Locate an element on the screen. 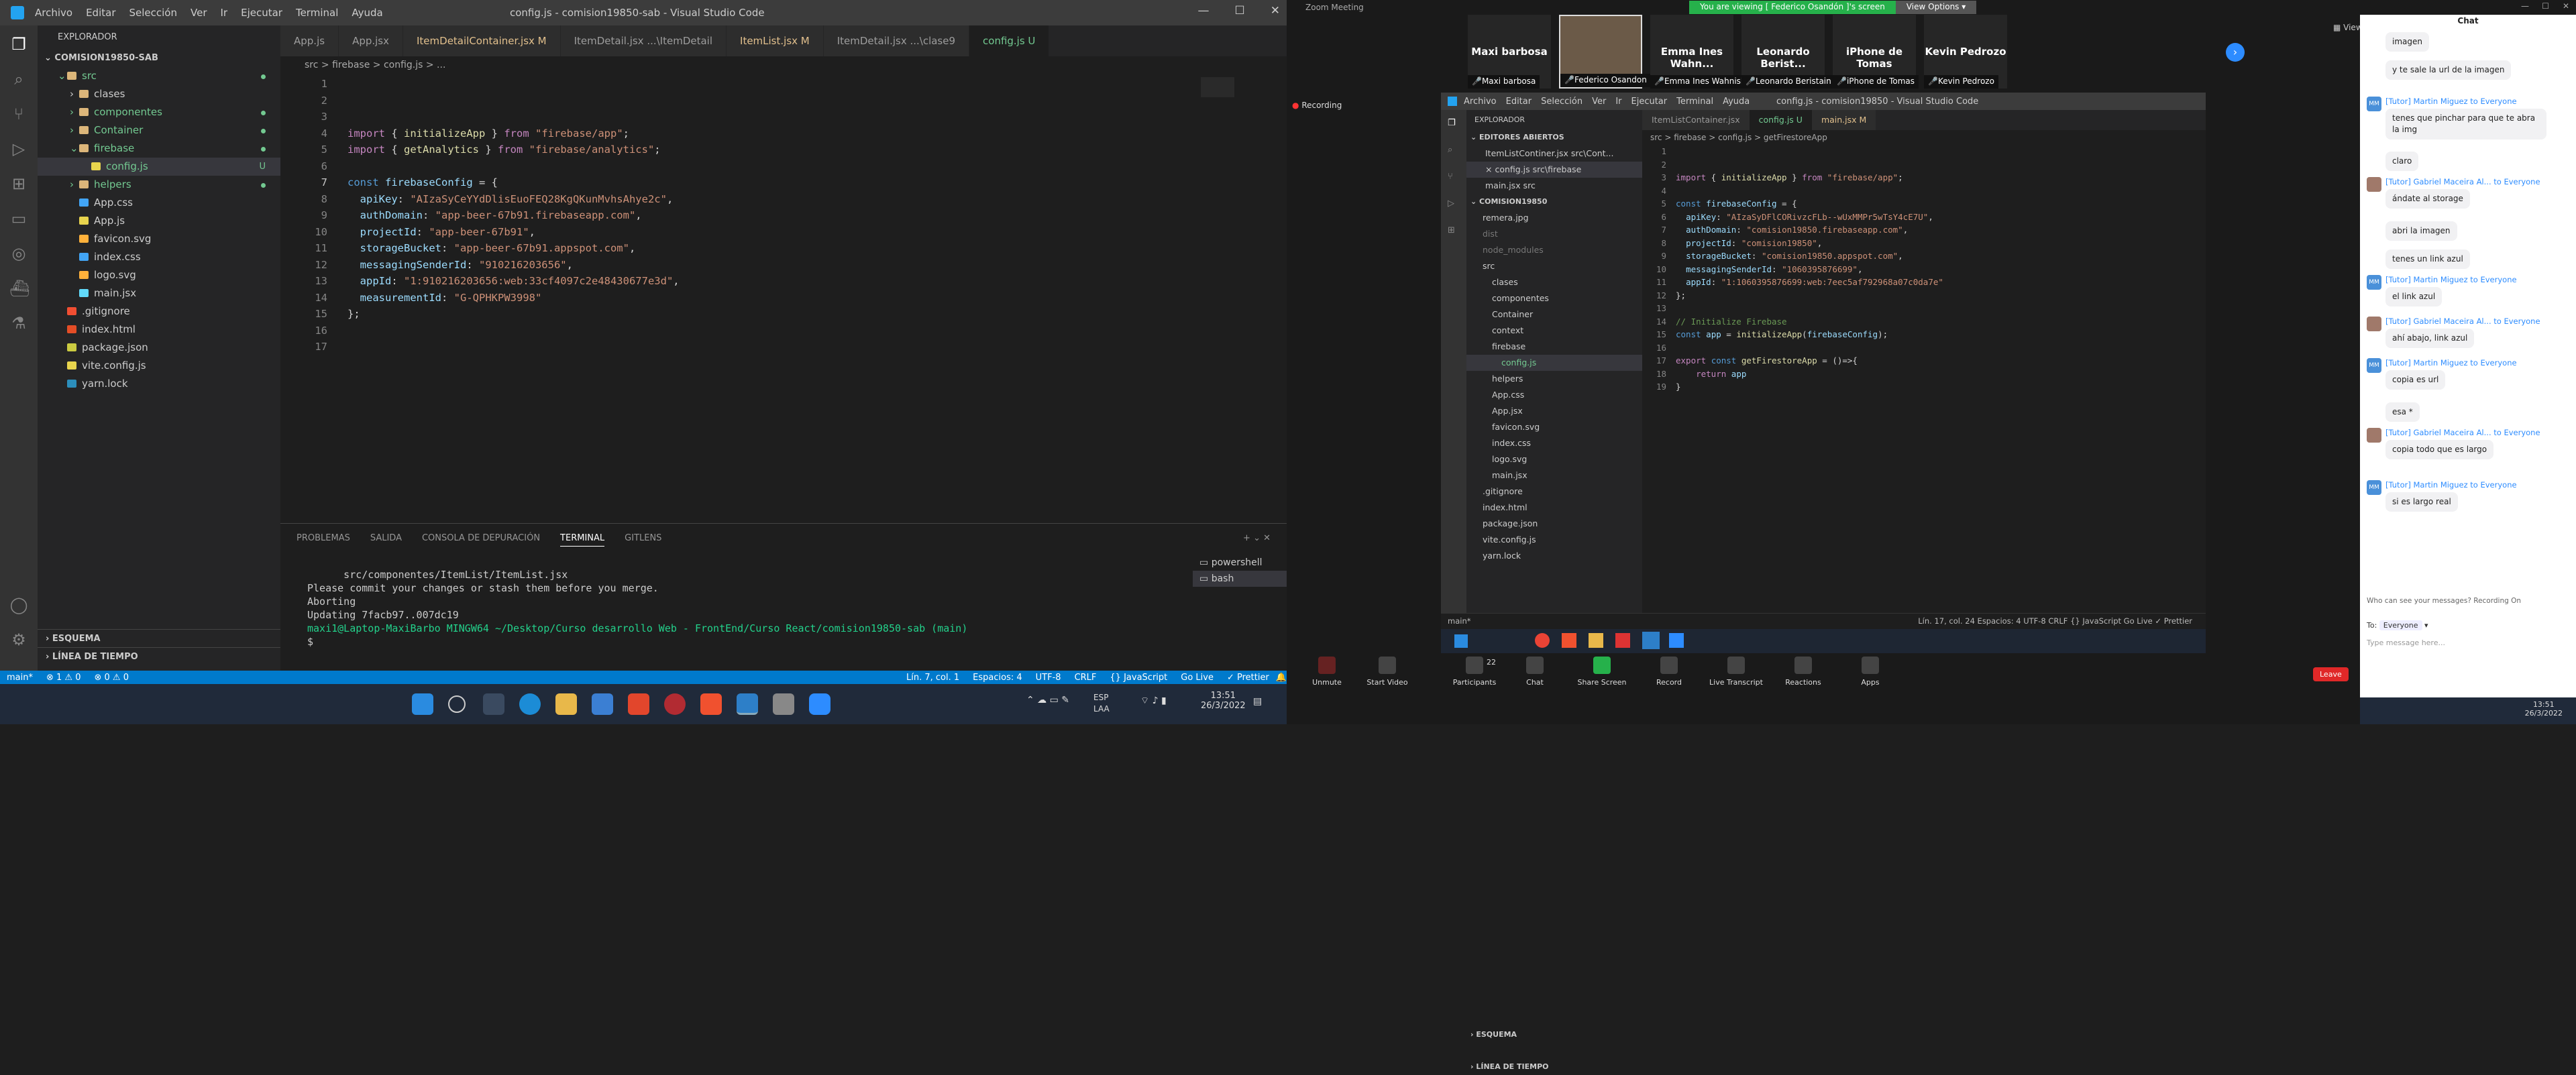  tree-item: yarn.lock is located at coordinates (159, 384).